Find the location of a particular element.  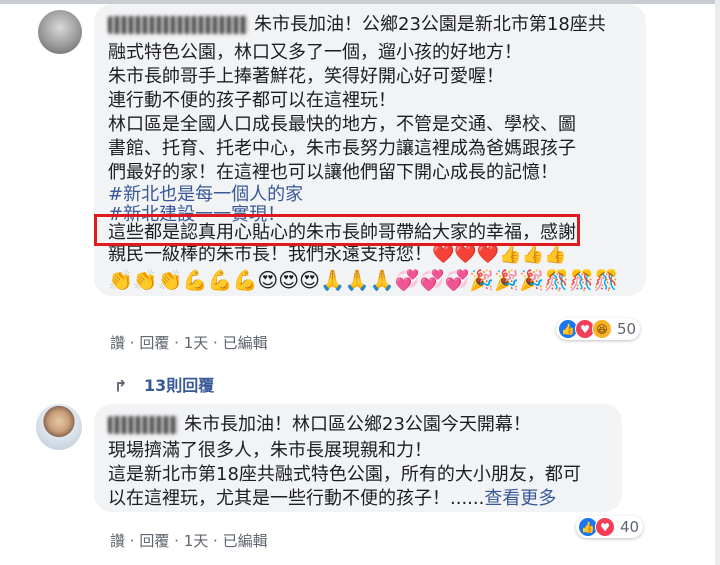

comment-text: 現場擠滿了很多人，朱市長展現親和力！ is located at coordinates (270, 450).